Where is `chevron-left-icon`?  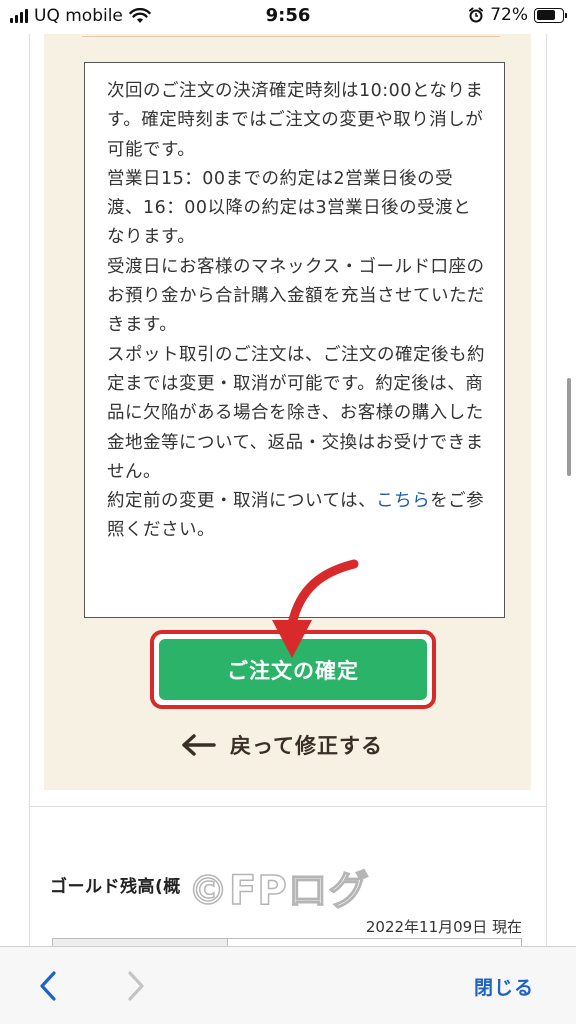
chevron-left-icon is located at coordinates (48, 986).